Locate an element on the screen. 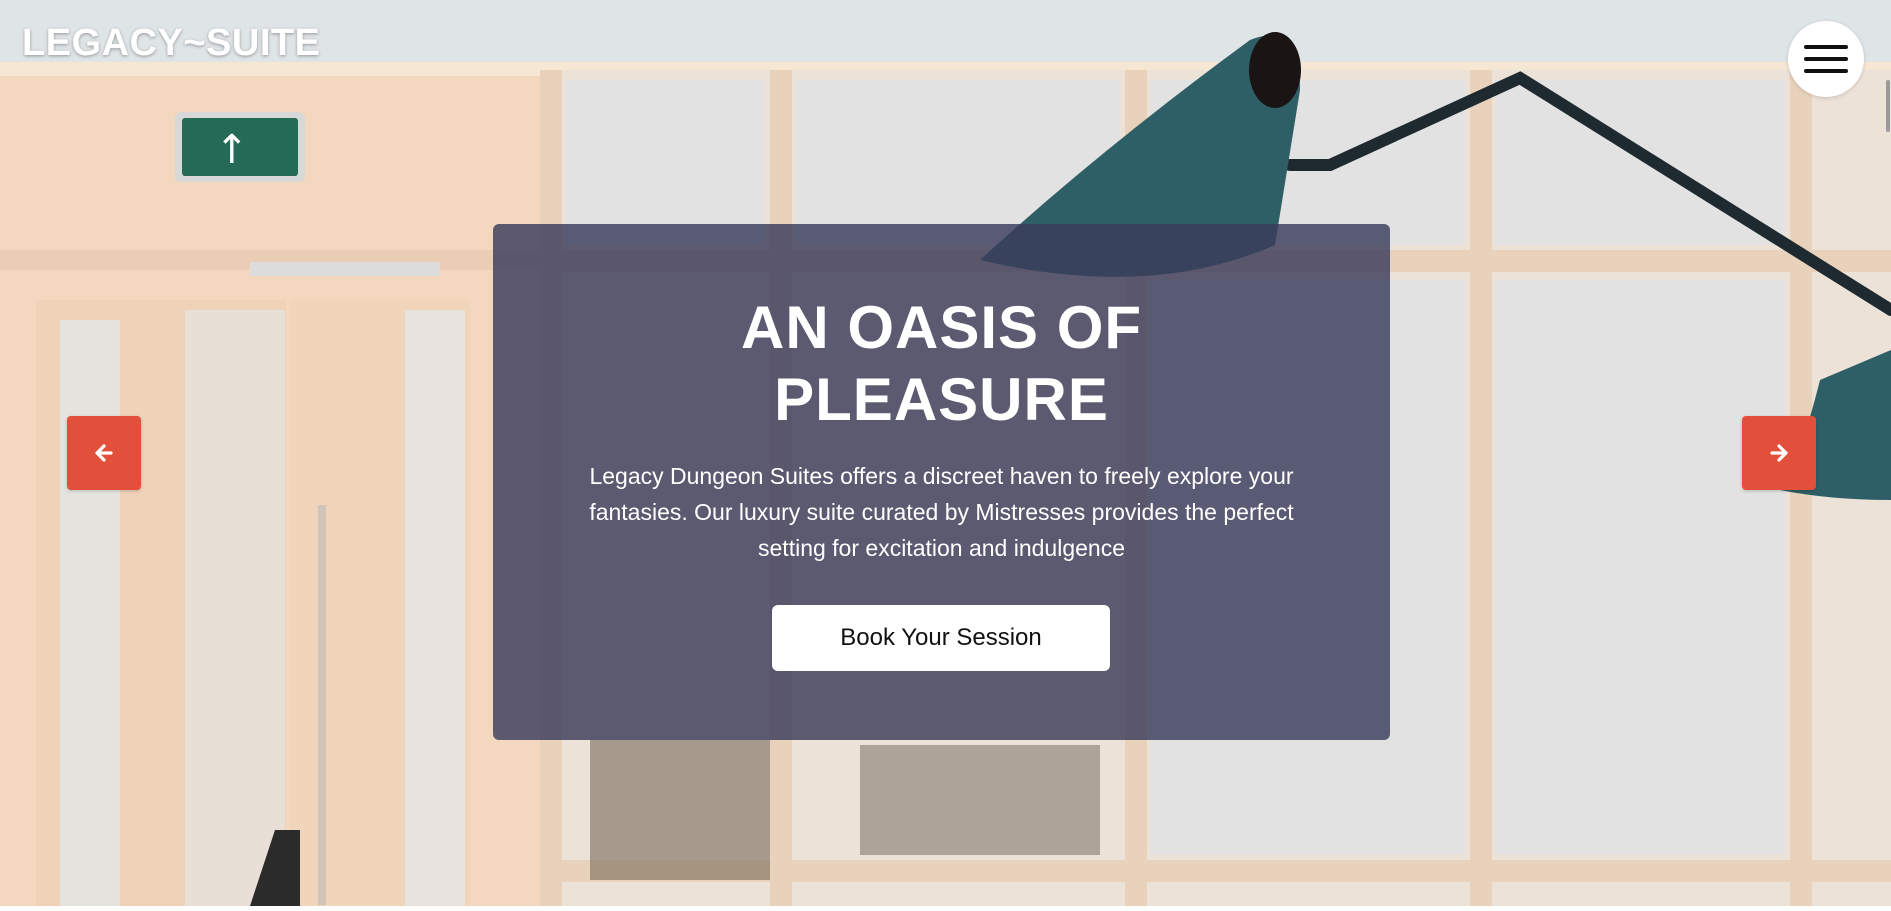 Image resolution: width=1891 pixels, height=911 pixels. arrow-left-icon is located at coordinates (104, 453).